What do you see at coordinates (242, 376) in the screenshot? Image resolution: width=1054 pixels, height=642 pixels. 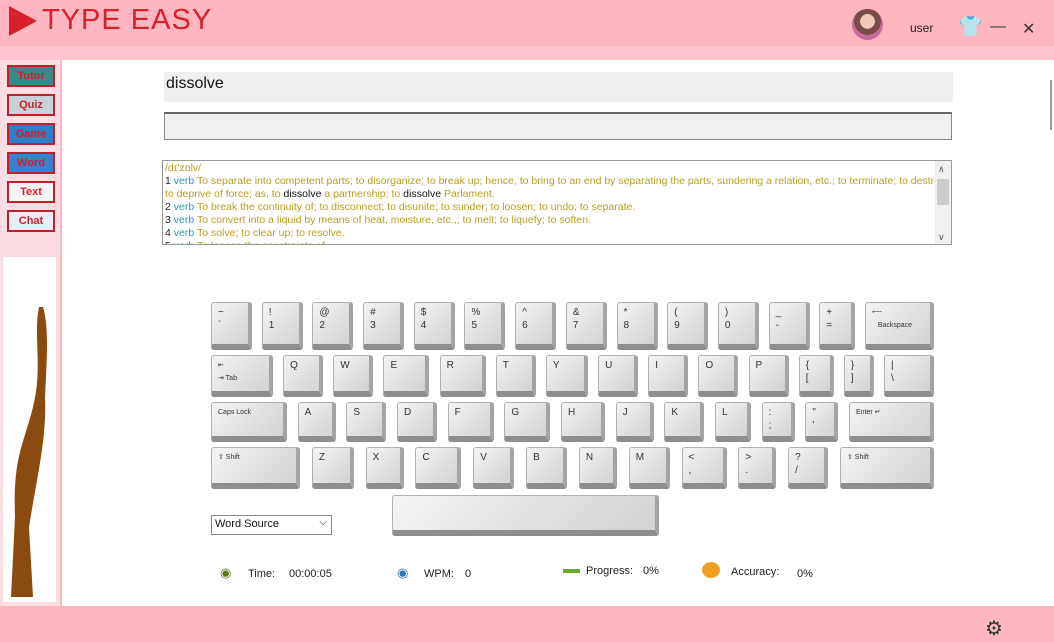 I see `key---Tab: ⇤ ⇥ Tab` at bounding box center [242, 376].